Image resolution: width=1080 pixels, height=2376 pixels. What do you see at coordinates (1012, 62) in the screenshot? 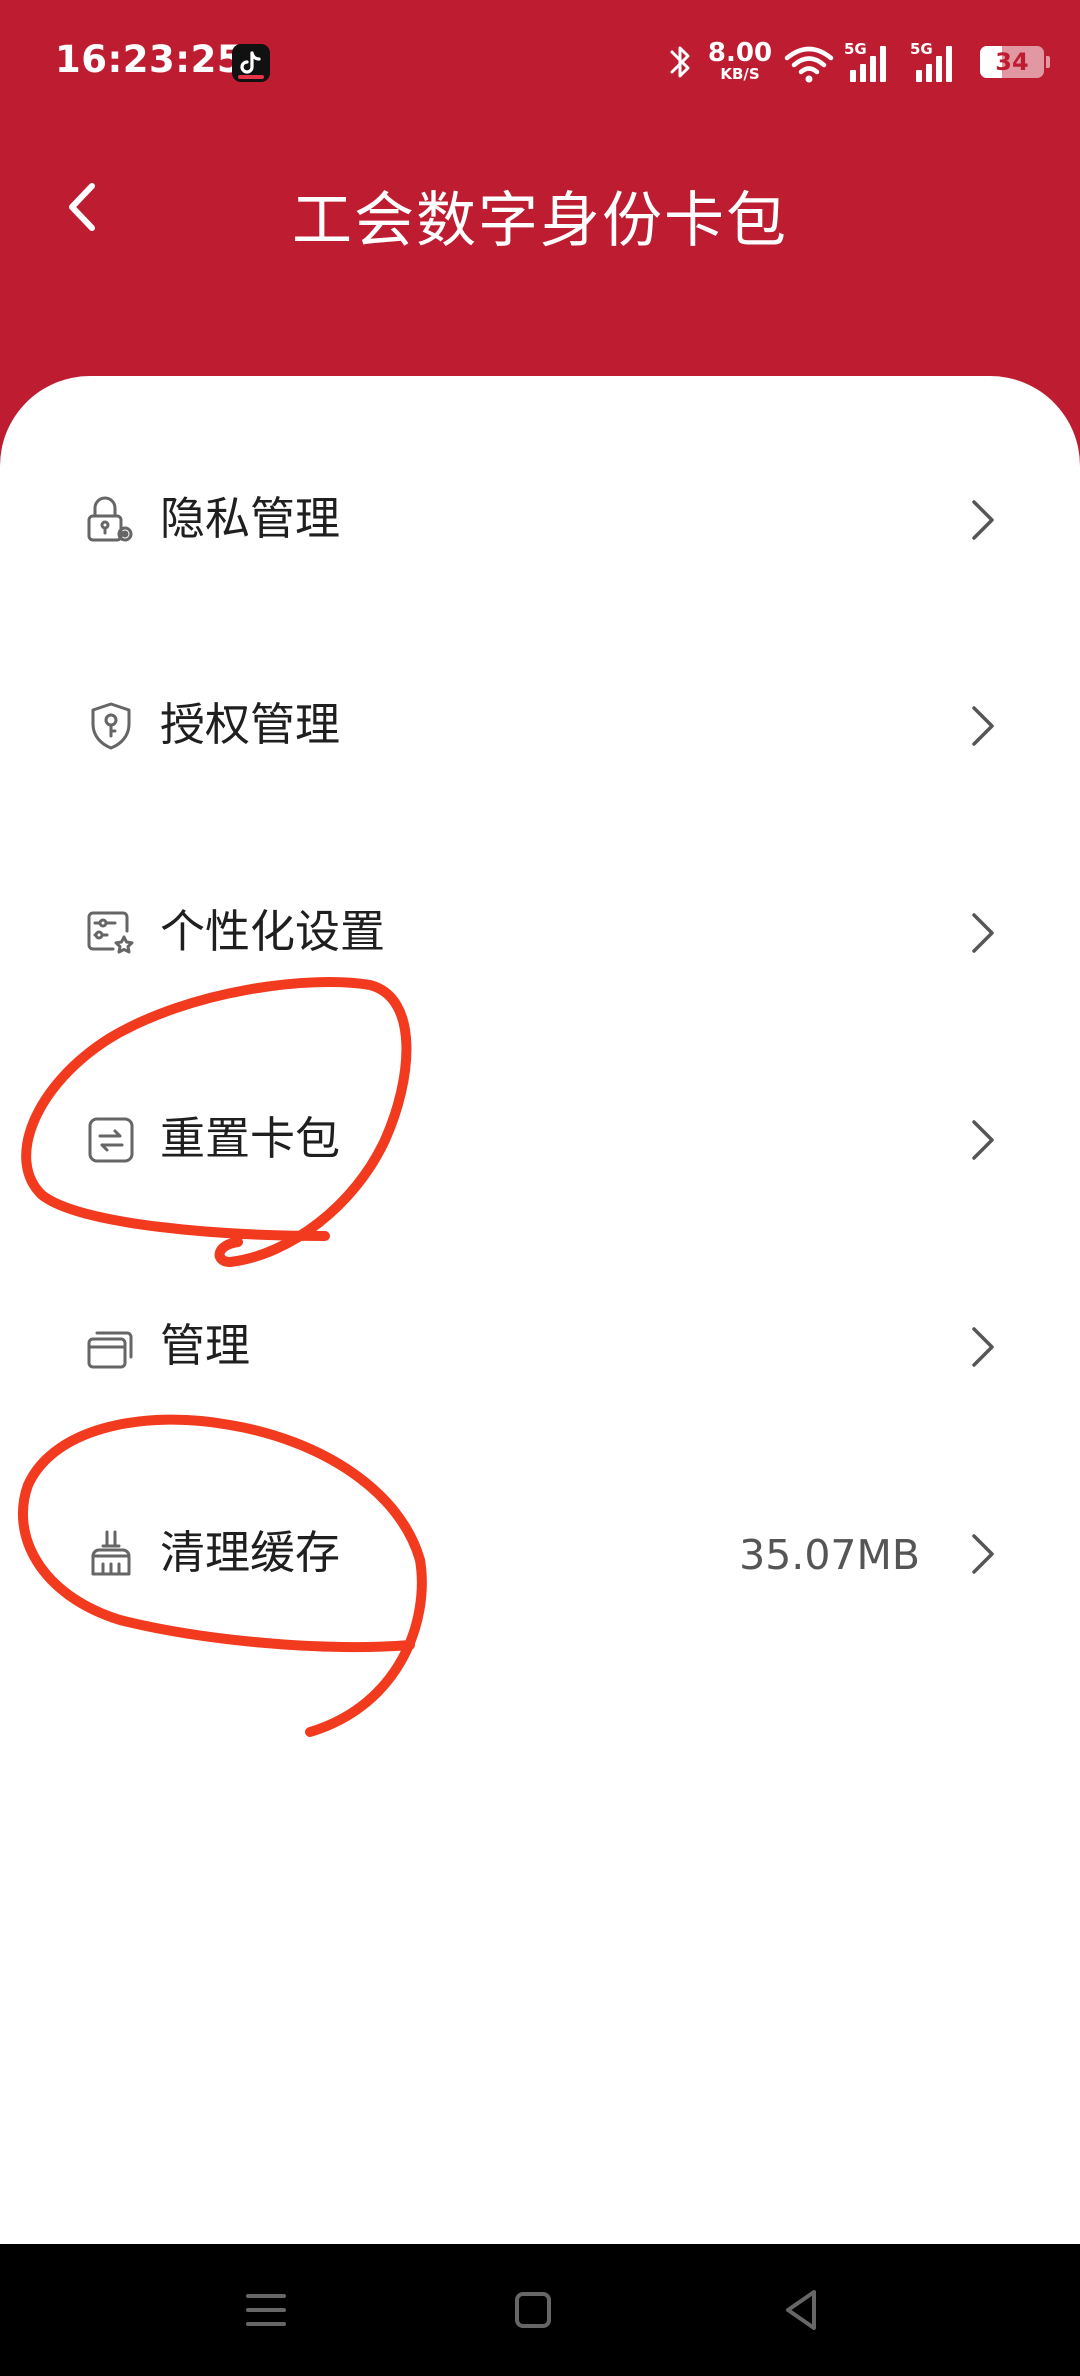
I see `battery-percent: 34` at bounding box center [1012, 62].